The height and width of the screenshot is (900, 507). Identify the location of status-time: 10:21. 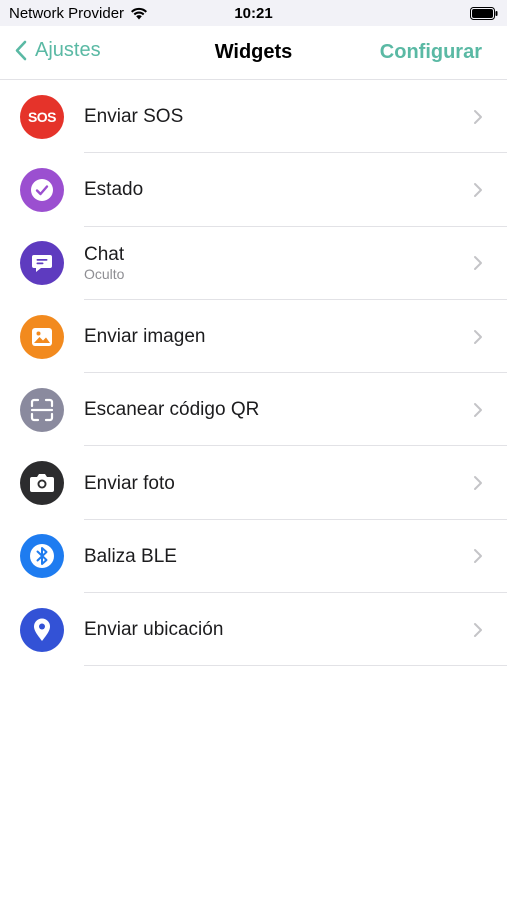
(253, 13).